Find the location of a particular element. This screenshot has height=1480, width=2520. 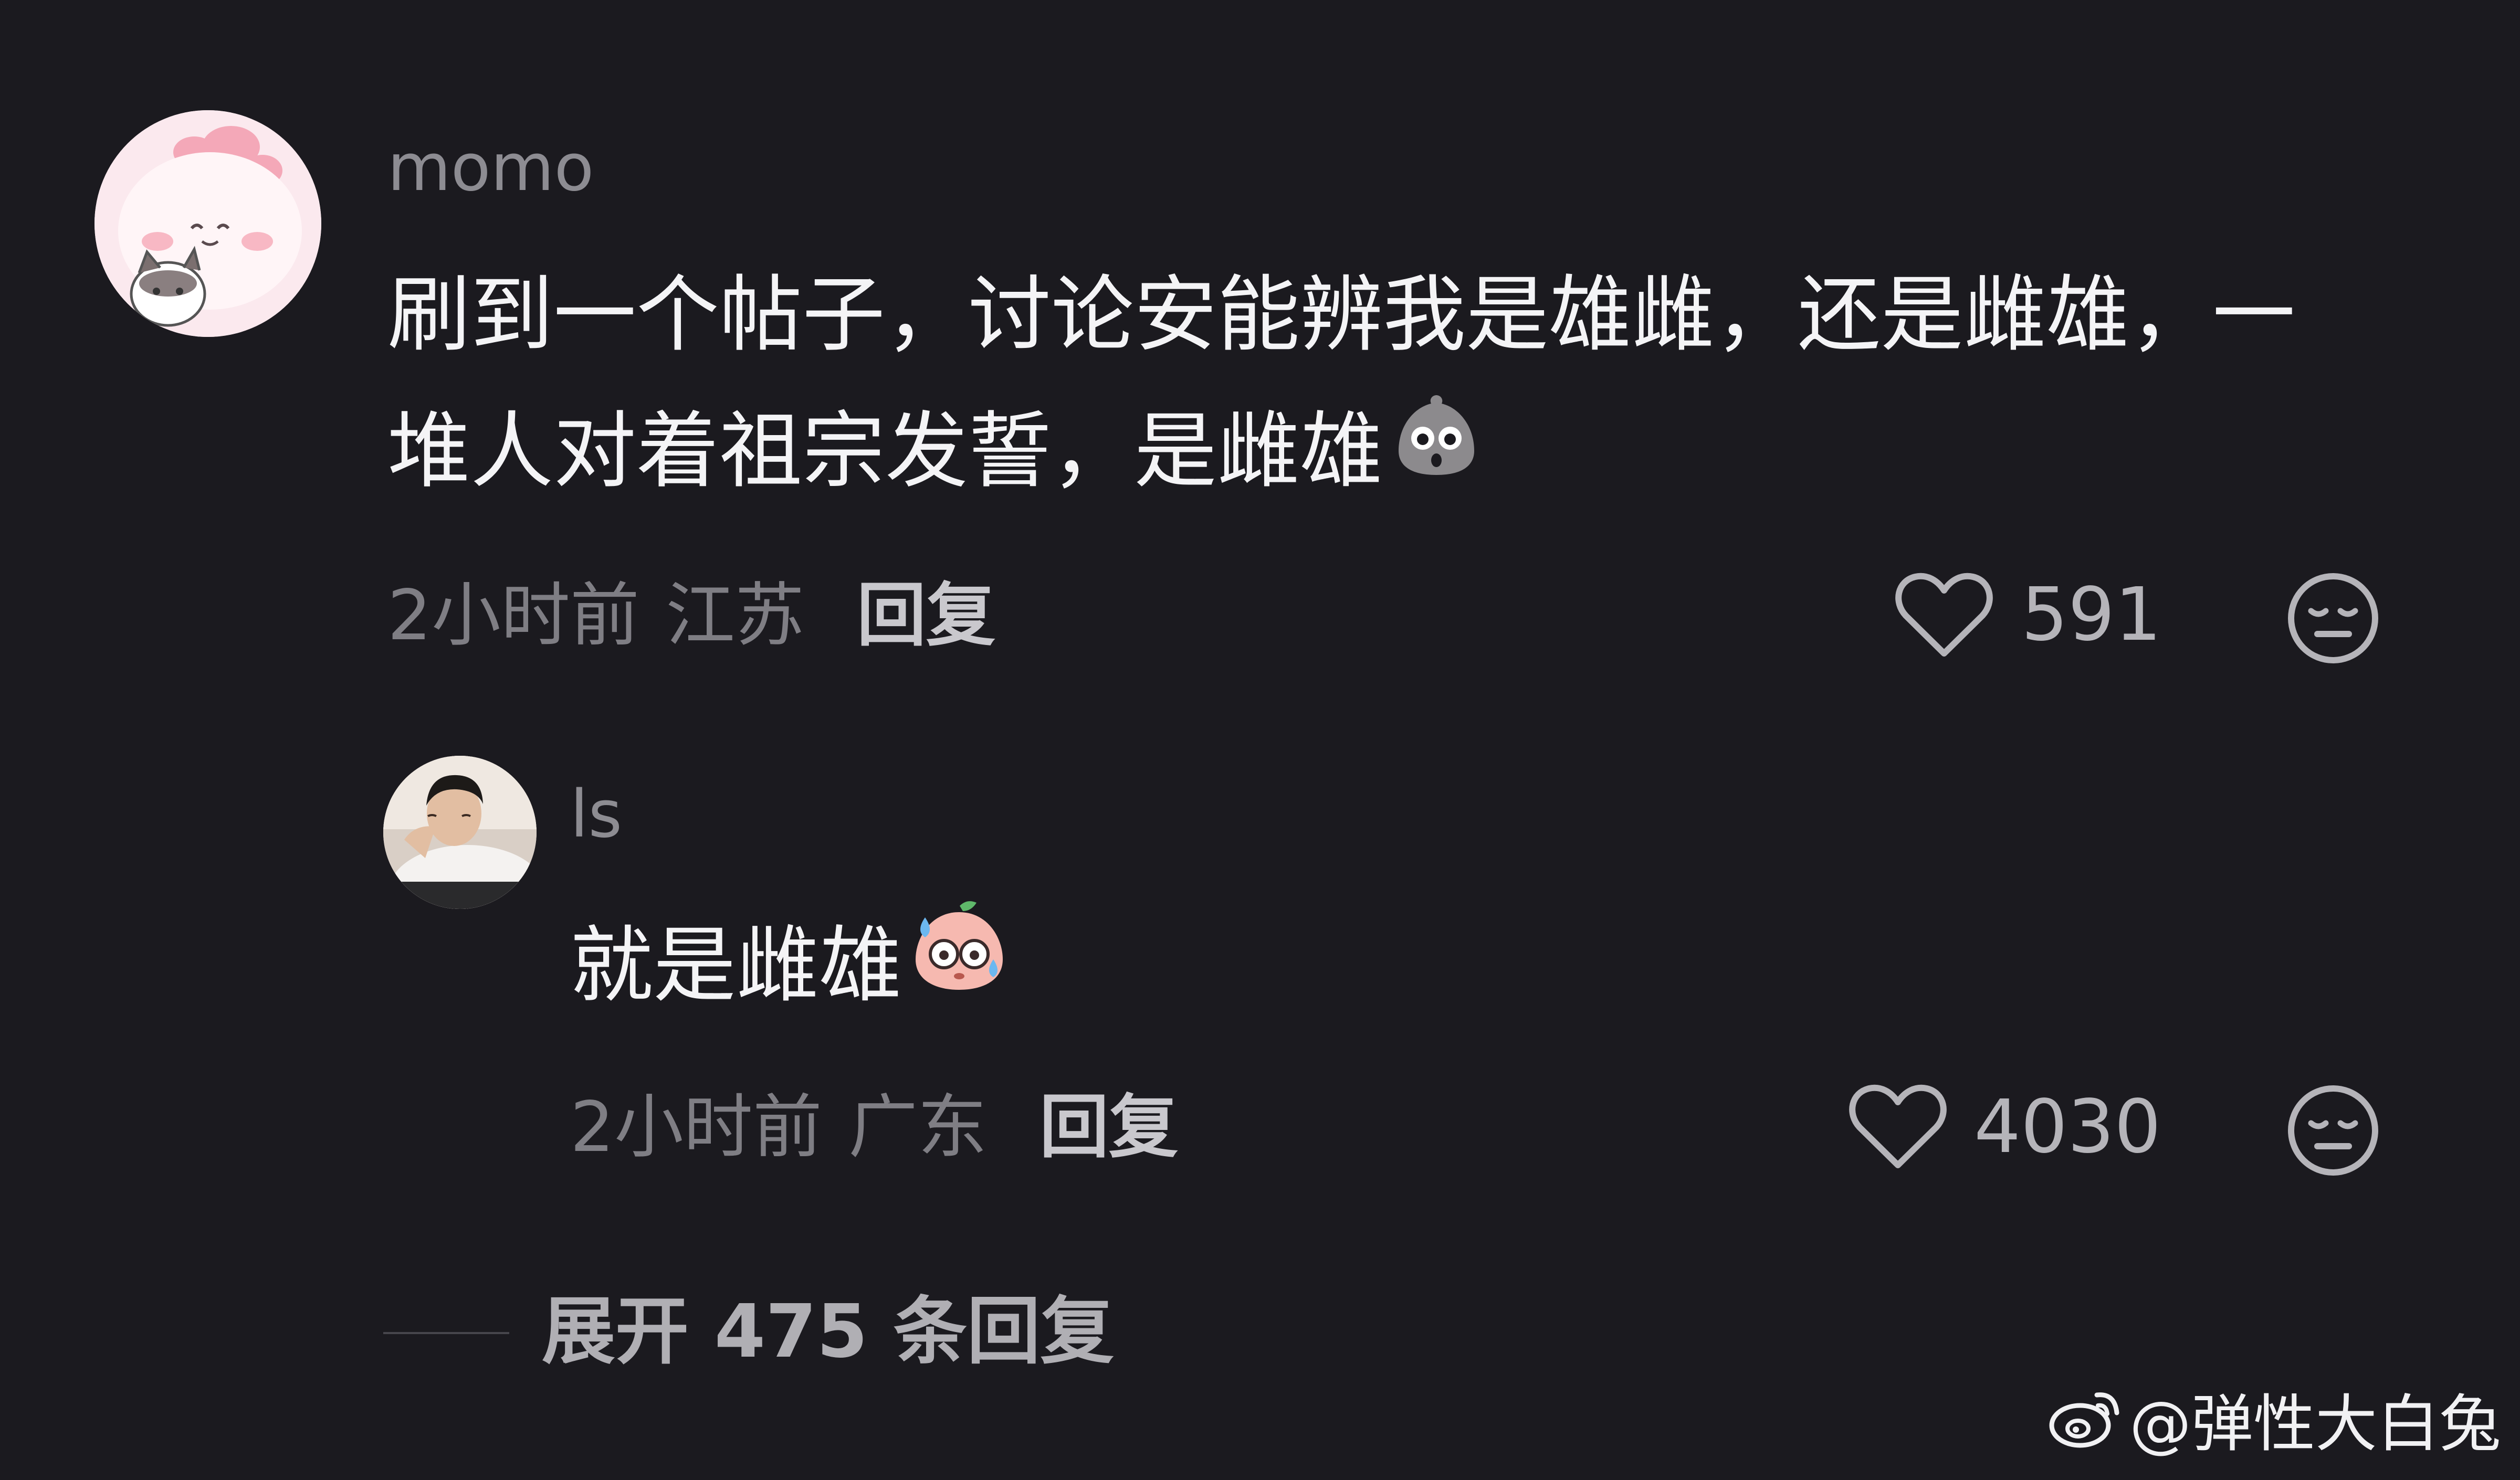

comment-text-line: 就是雌雄 is located at coordinates (789, 969).